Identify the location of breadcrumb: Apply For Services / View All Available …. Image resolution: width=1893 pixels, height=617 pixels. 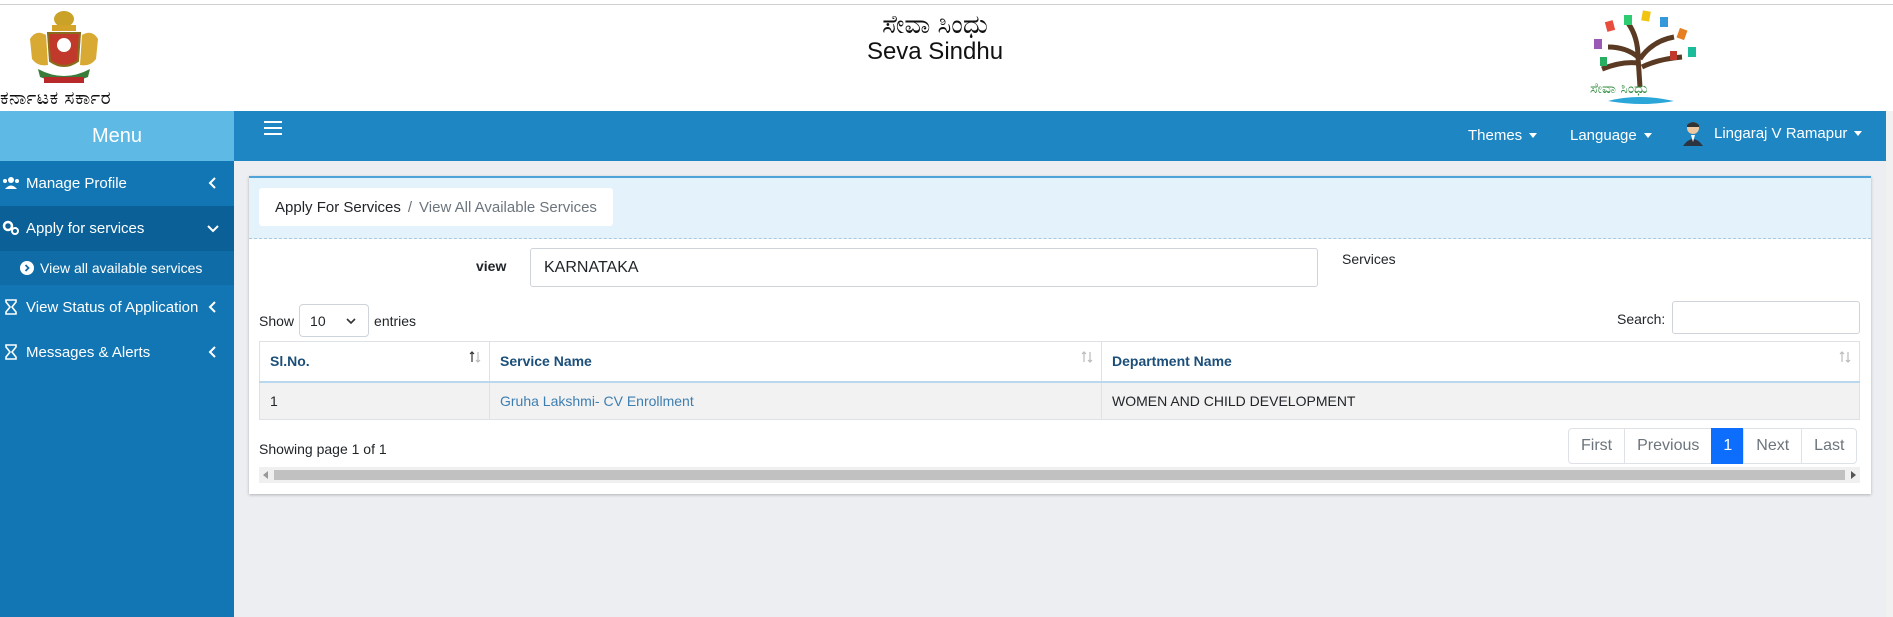
(436, 207).